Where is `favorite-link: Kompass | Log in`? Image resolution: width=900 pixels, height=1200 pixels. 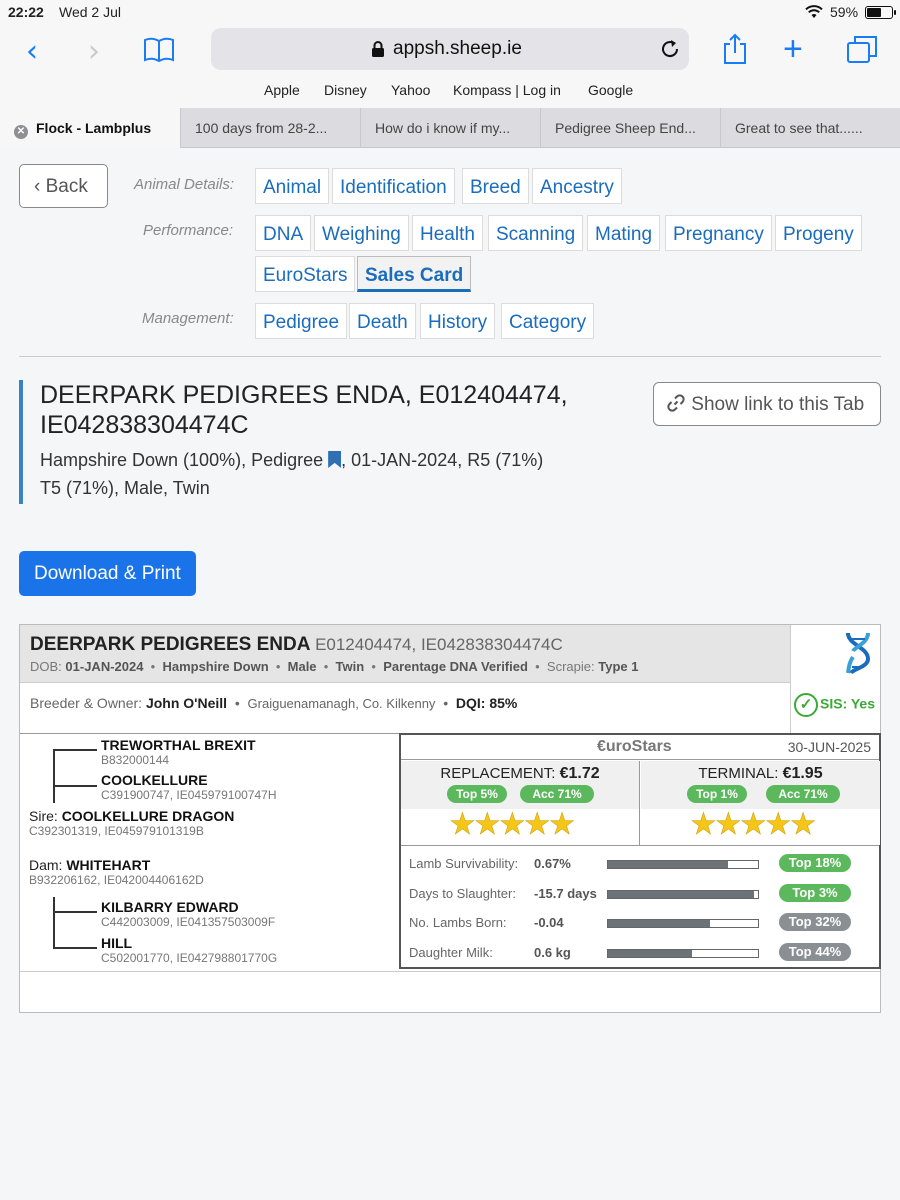 favorite-link: Kompass | Log in is located at coordinates (507, 90).